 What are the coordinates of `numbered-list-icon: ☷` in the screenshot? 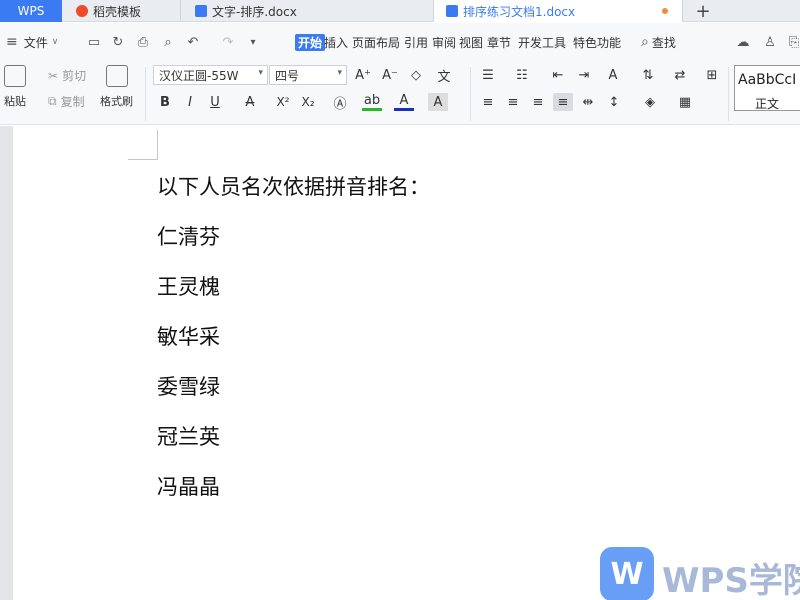 It's located at (522, 75).